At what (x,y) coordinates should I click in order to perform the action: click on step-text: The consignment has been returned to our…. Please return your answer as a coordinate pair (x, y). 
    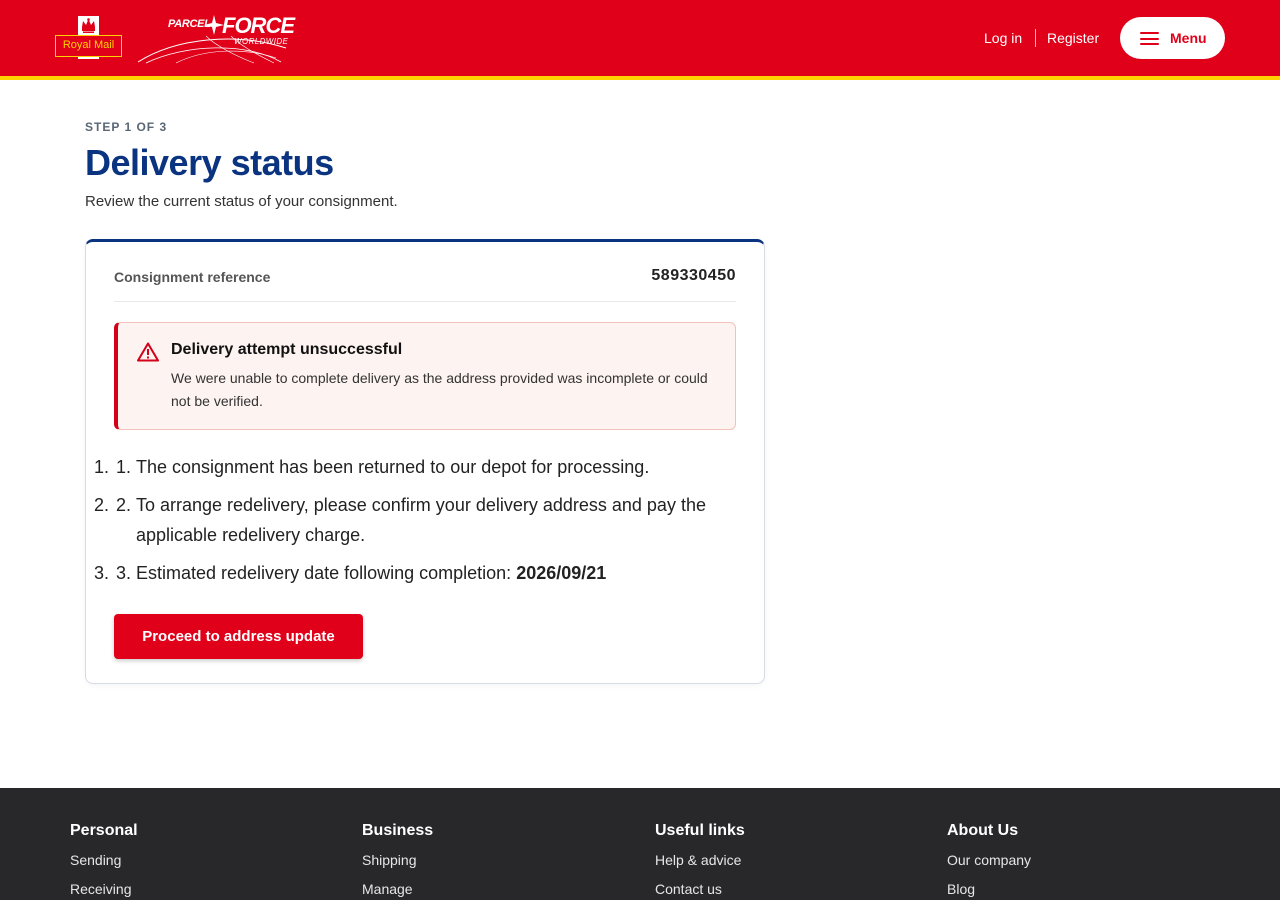
    Looking at the image, I should click on (393, 467).